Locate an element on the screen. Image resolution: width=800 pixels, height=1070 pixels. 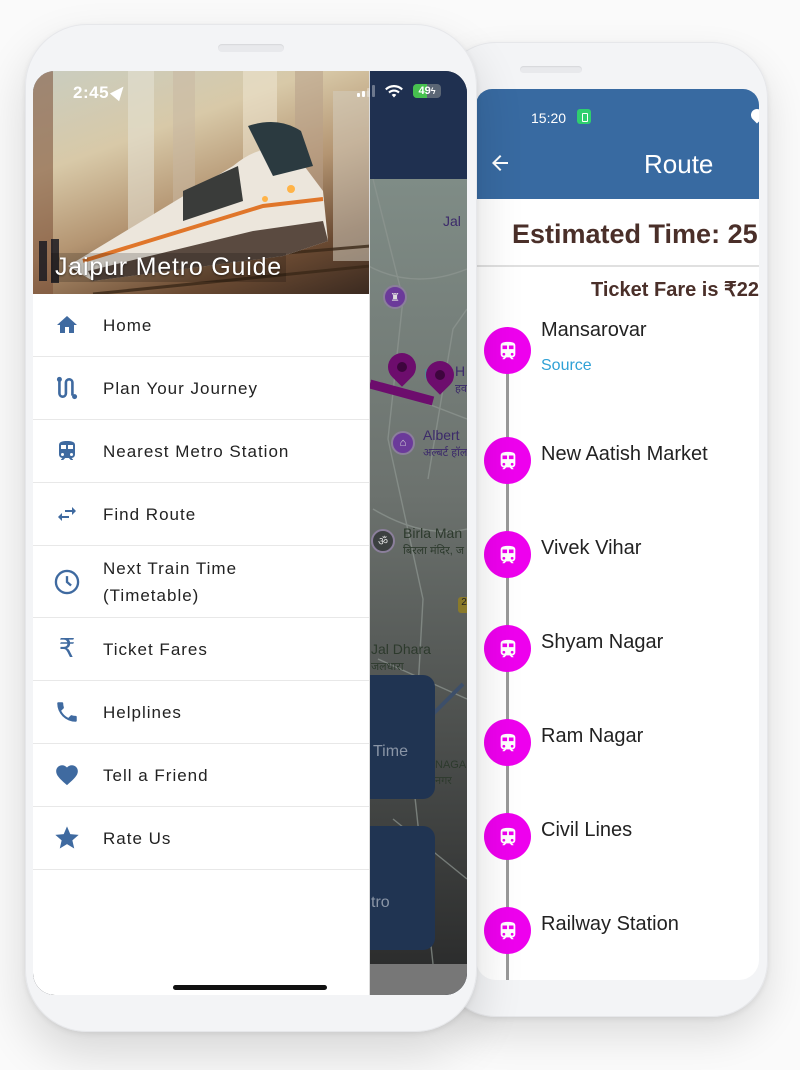
swap-arrows-icon is located at coordinates (67, 514).